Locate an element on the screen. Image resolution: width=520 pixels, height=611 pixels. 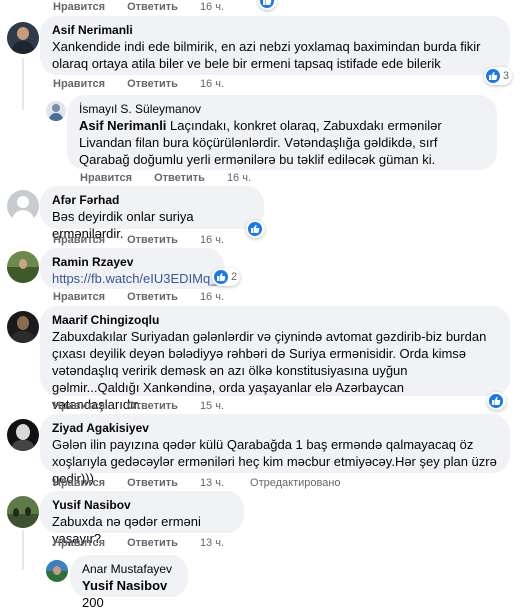
comment-actions: Нравится Ответить 15 ч. is located at coordinates (151, 406).